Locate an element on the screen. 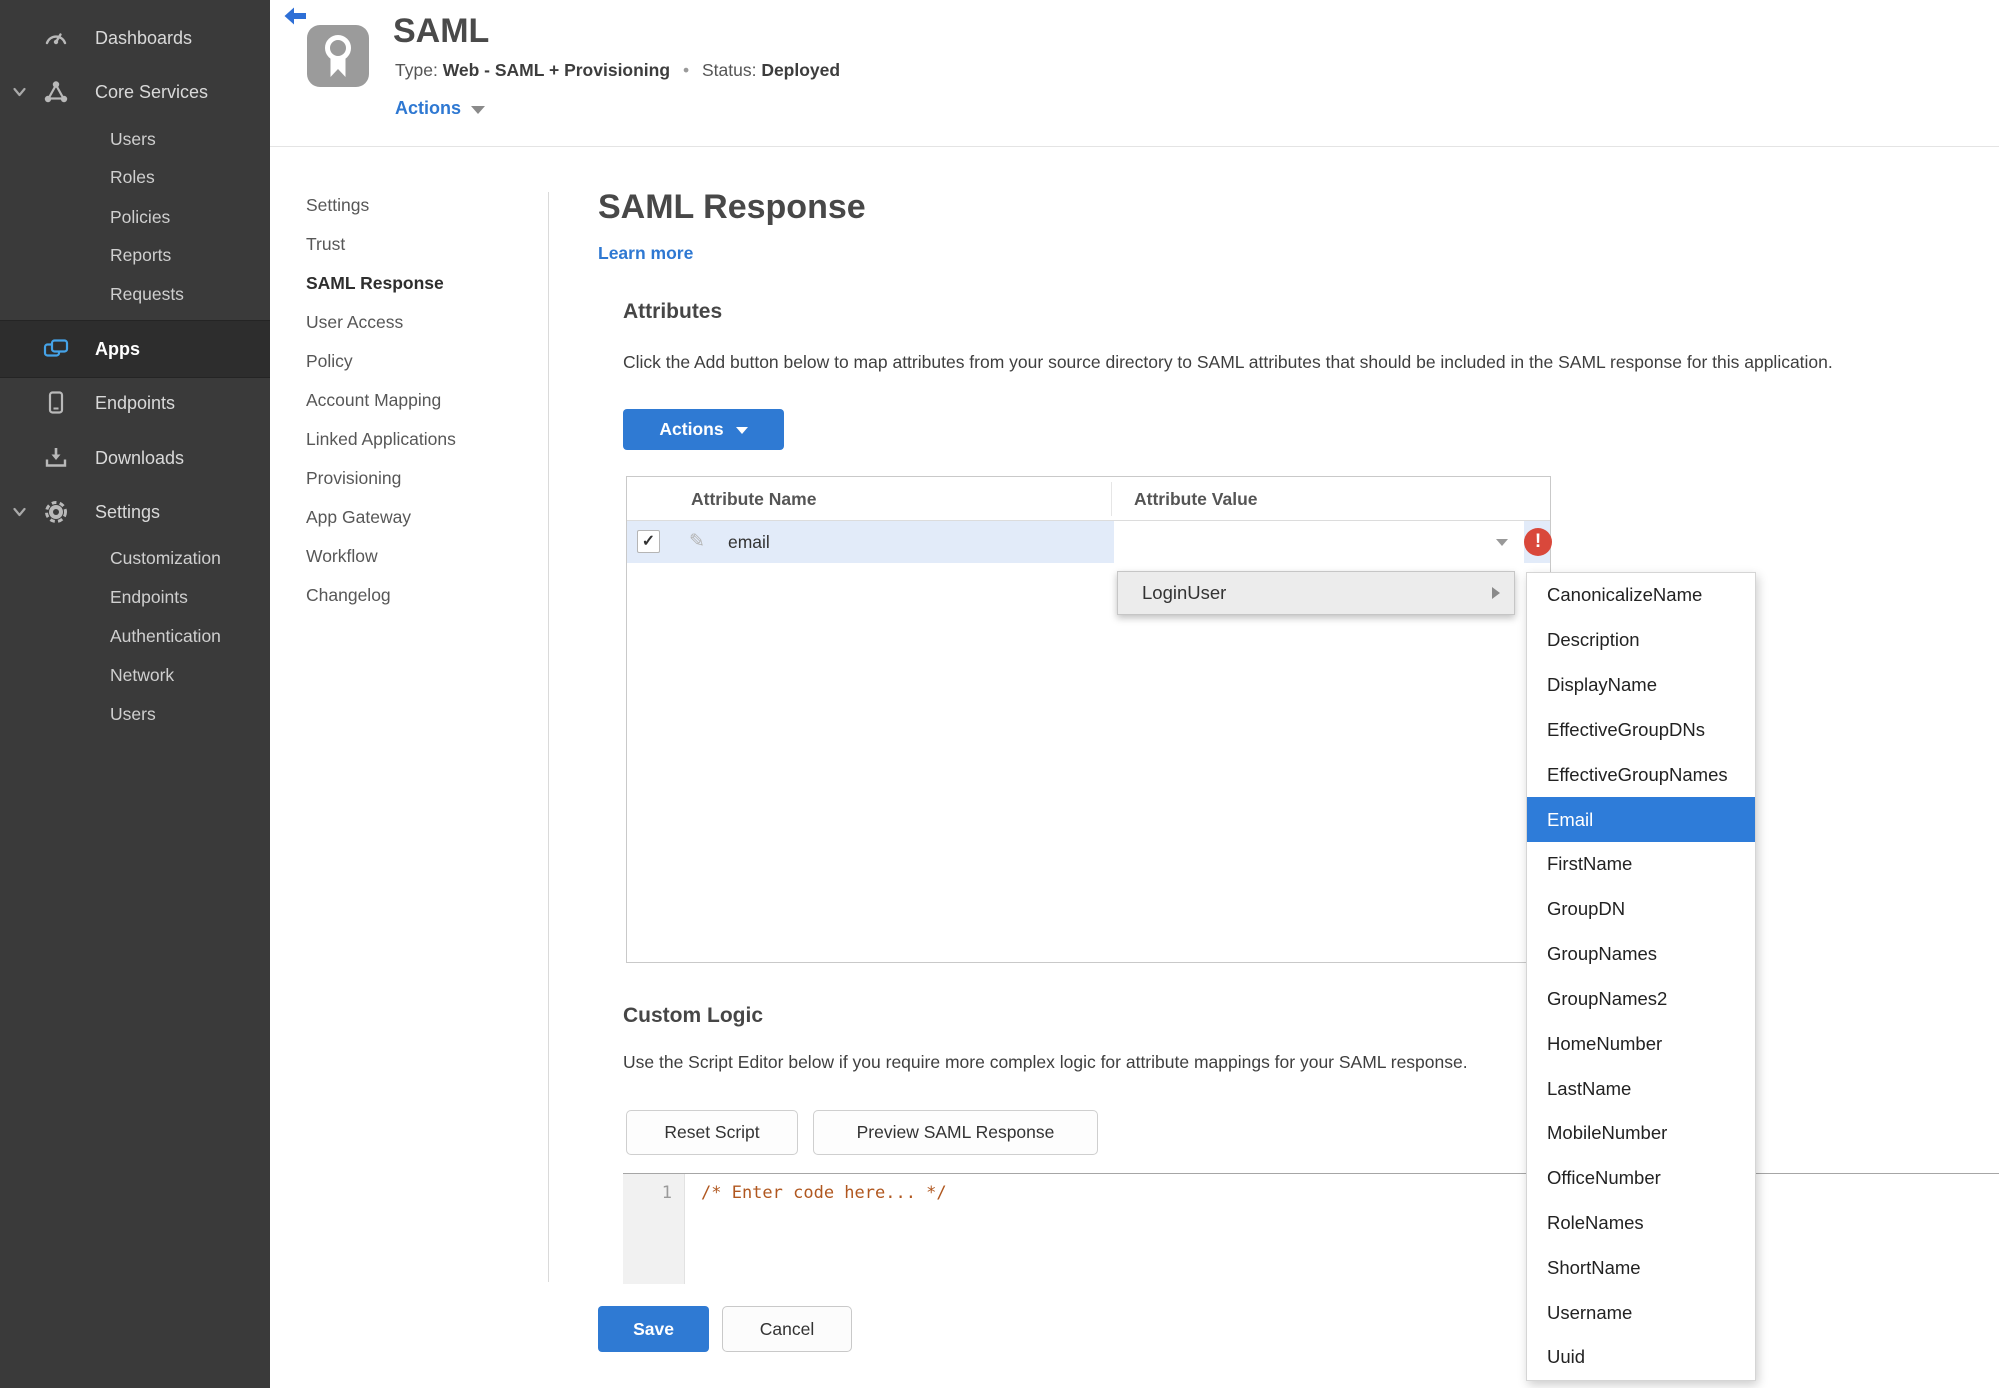 This screenshot has height=1388, width=1999. submenu-arrow-icon is located at coordinates (1496, 593).